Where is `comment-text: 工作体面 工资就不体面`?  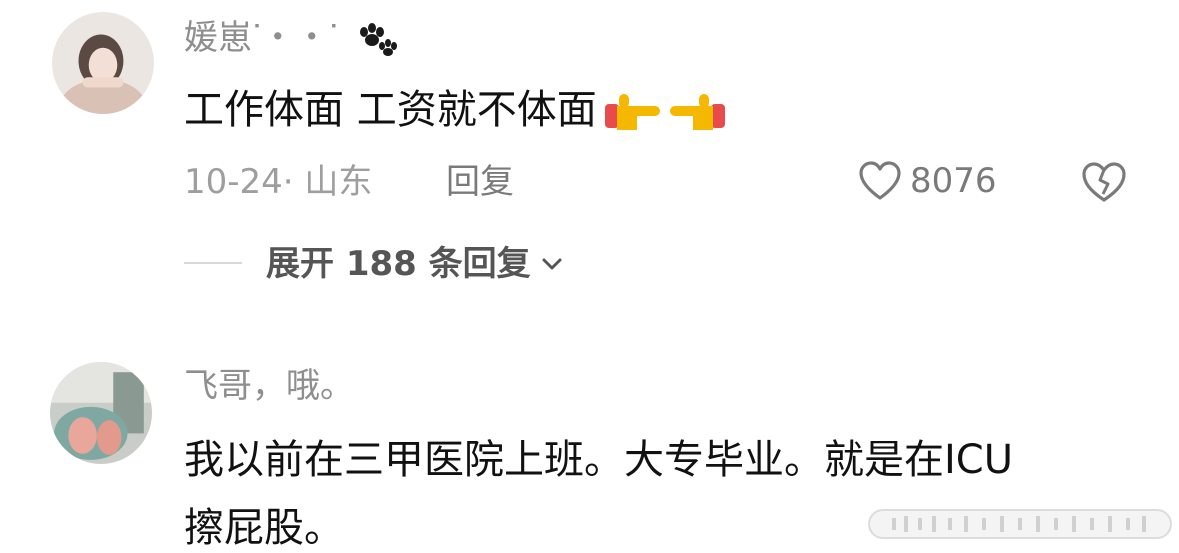
comment-text: 工作体面 工资就不体面 is located at coordinates (456, 110).